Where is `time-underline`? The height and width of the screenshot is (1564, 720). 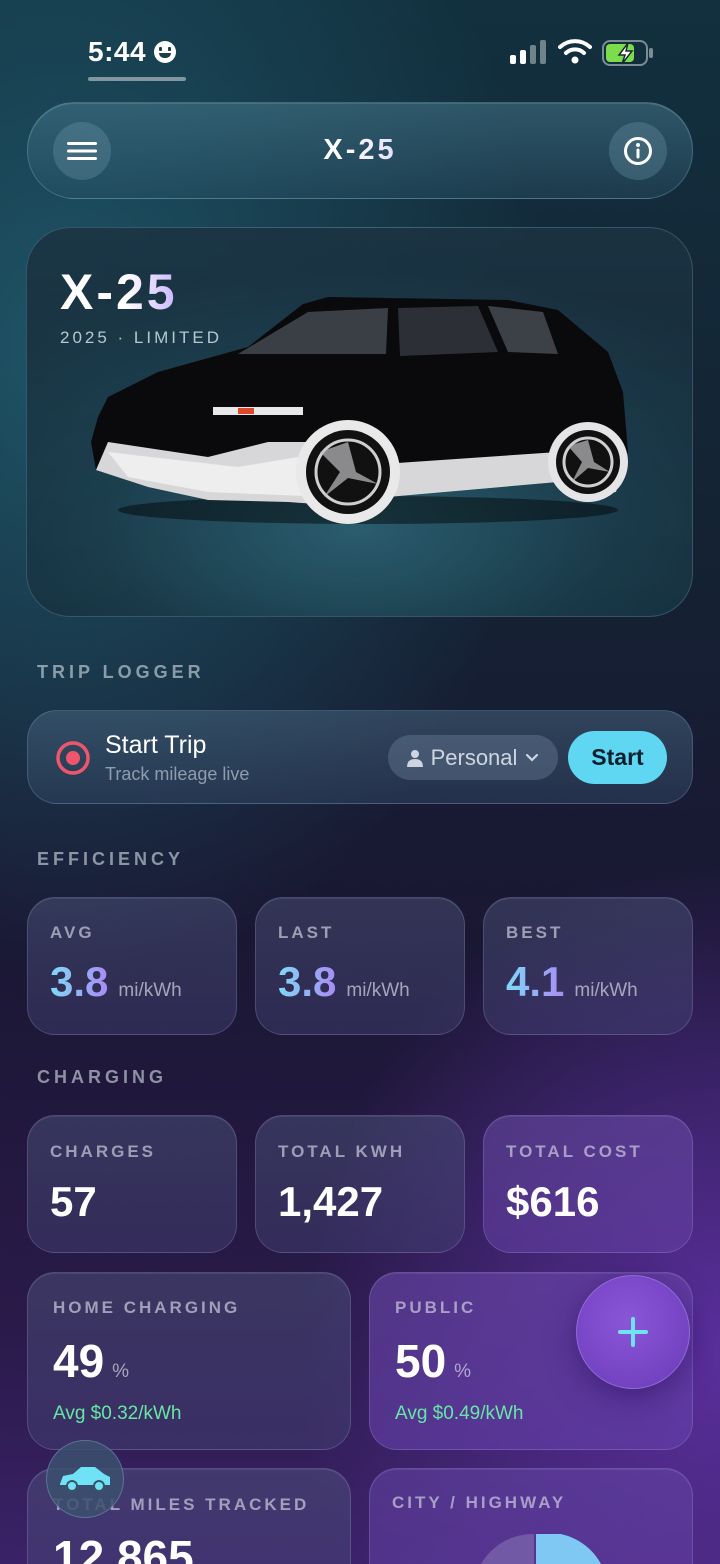 time-underline is located at coordinates (137, 79).